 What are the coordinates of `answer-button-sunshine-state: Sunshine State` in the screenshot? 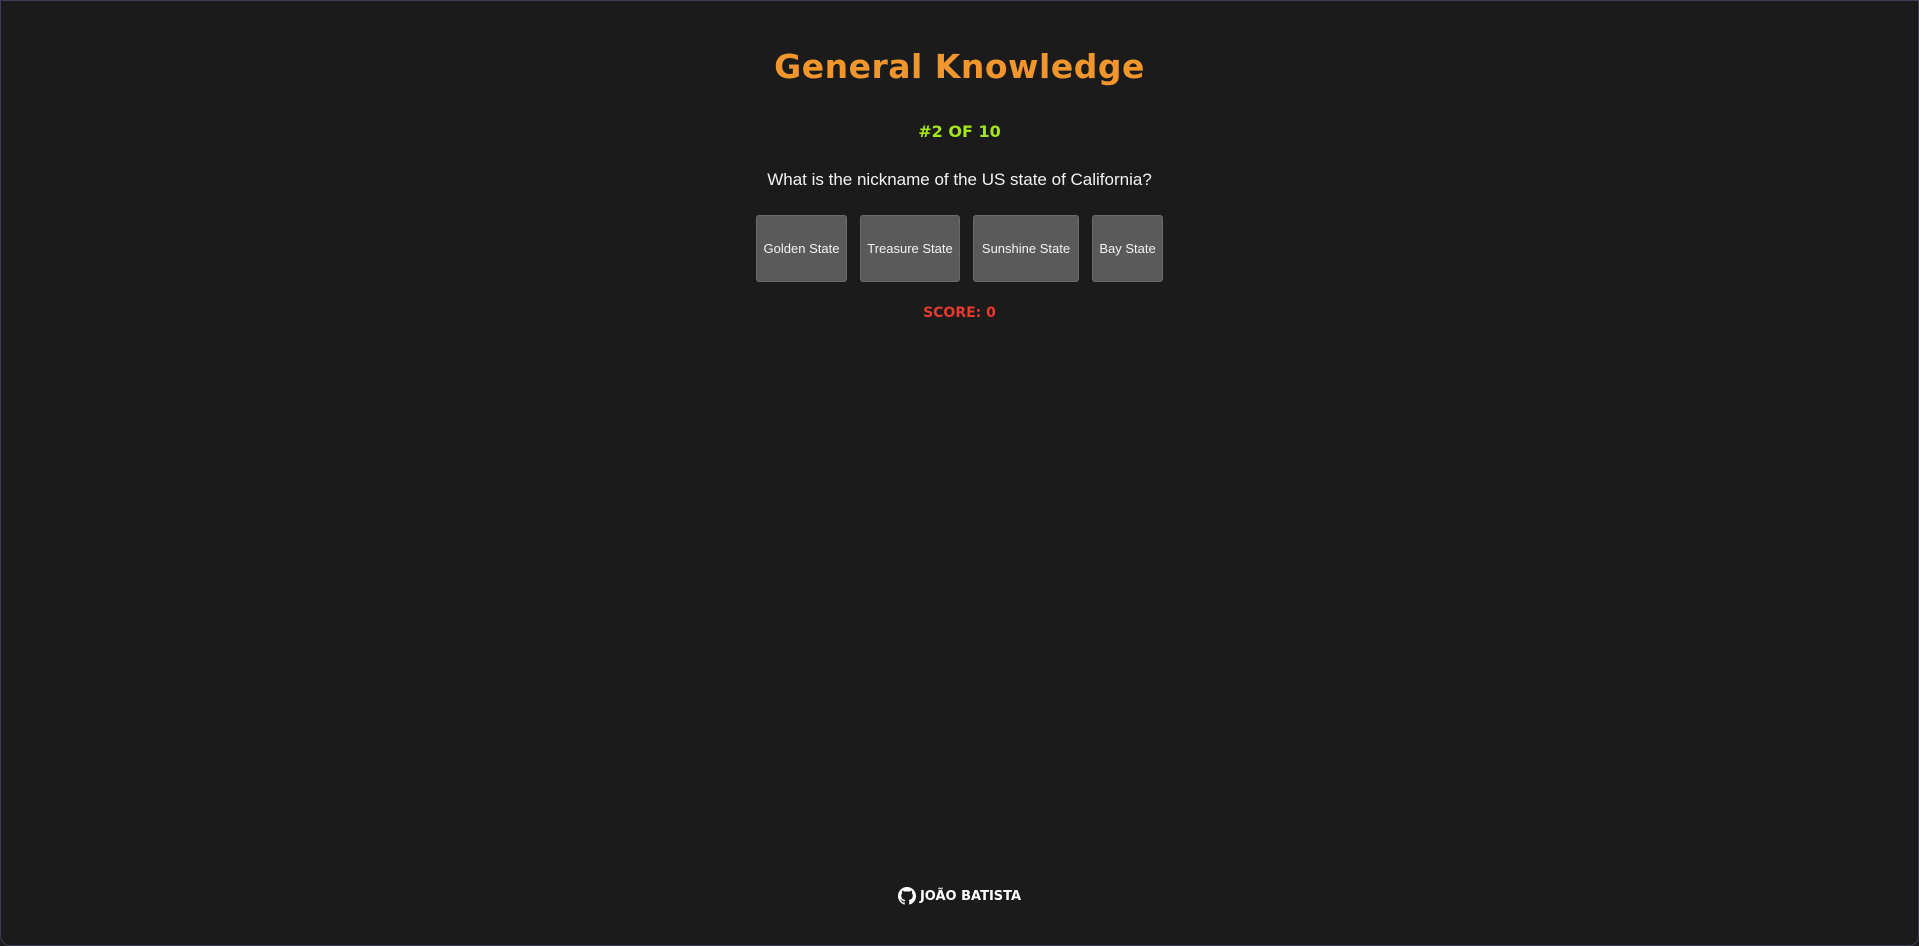 It's located at (1026, 248).